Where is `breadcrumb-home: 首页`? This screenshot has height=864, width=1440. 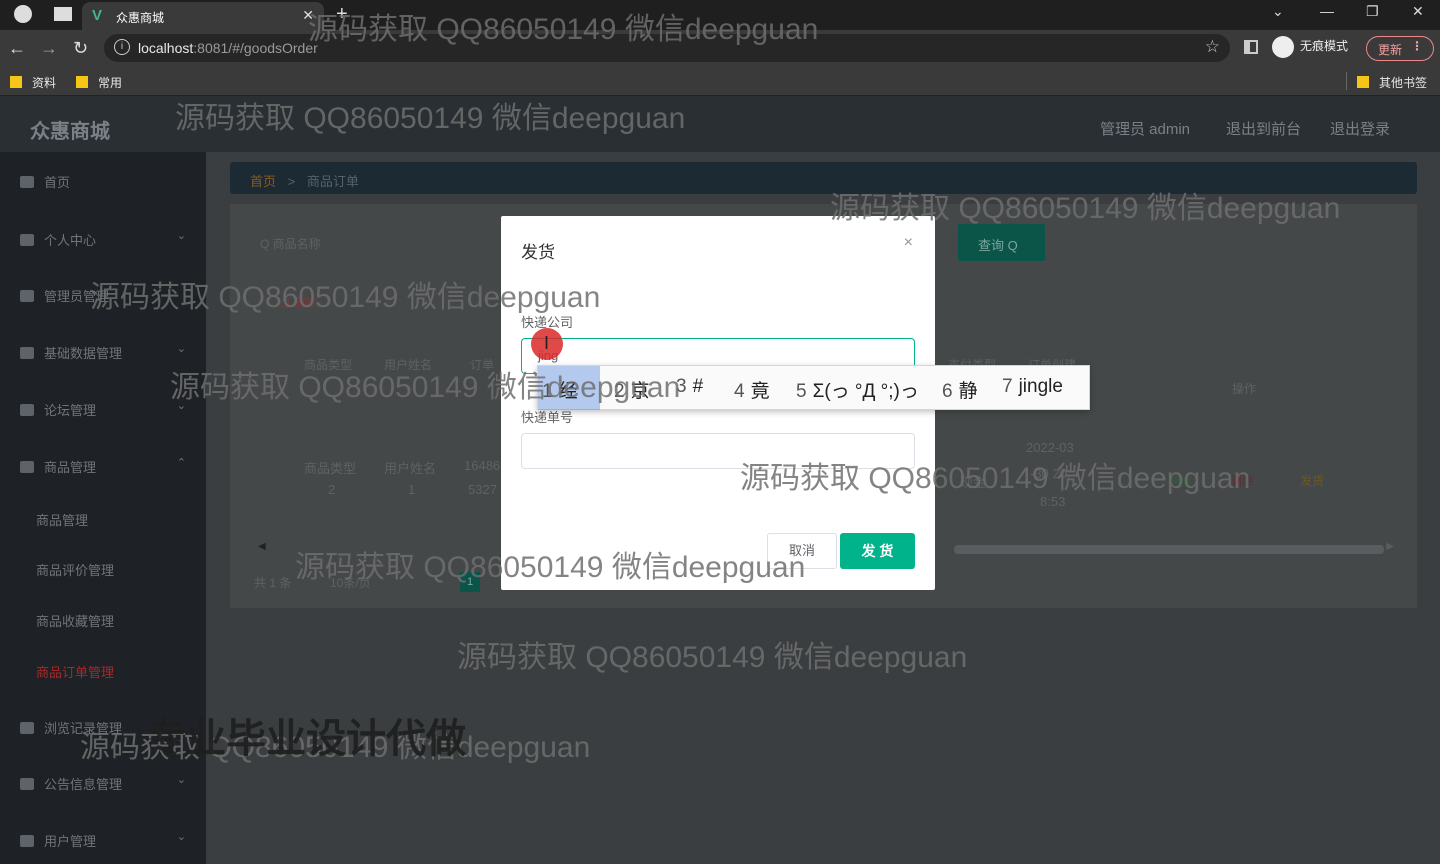
breadcrumb-home: 首页 is located at coordinates (263, 181).